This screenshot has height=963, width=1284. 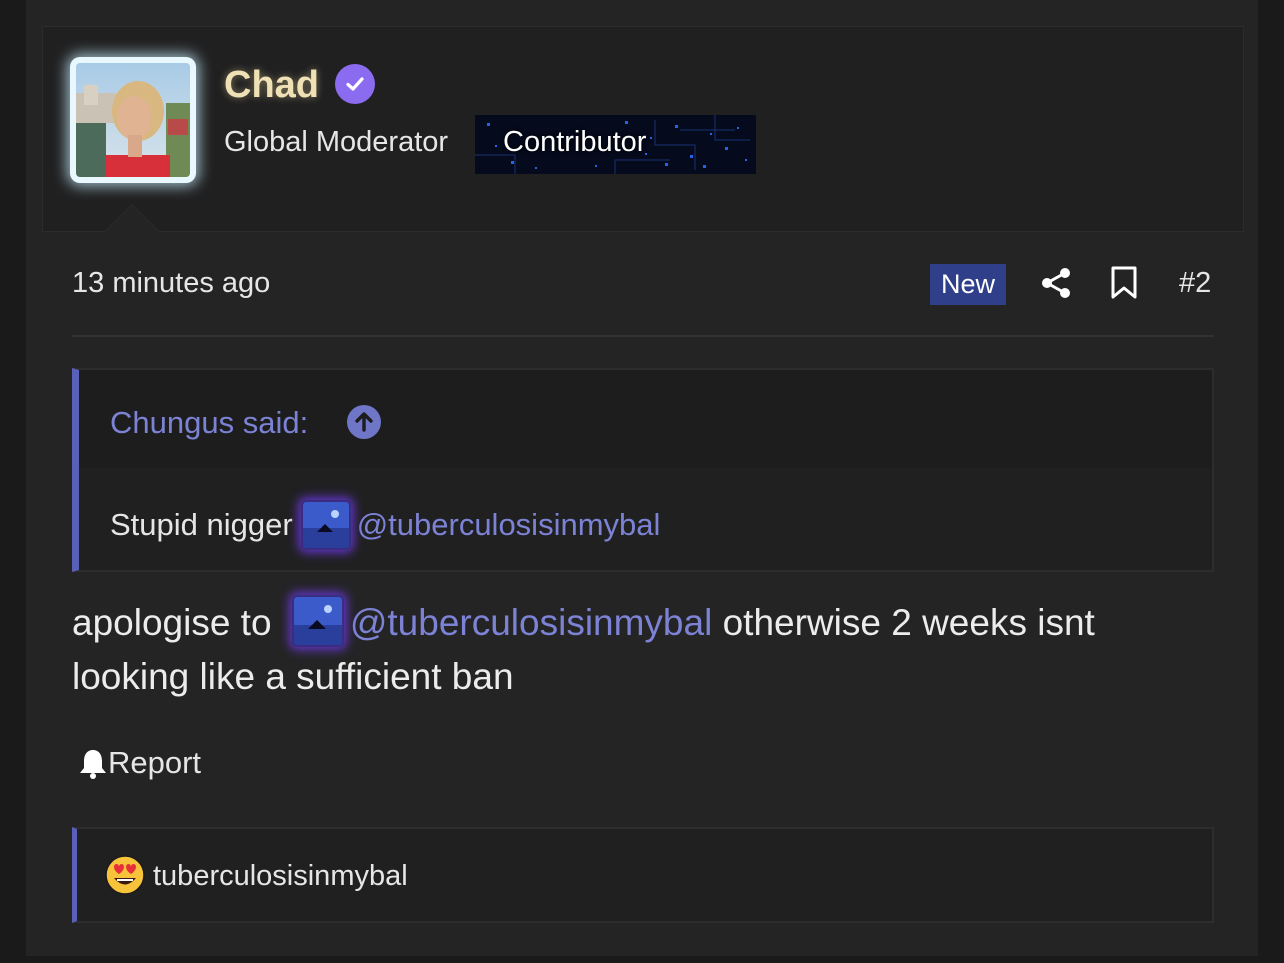 I want to click on quote-text: Stupid nigger @tuberculosisinmybal, so click(x=385, y=525).